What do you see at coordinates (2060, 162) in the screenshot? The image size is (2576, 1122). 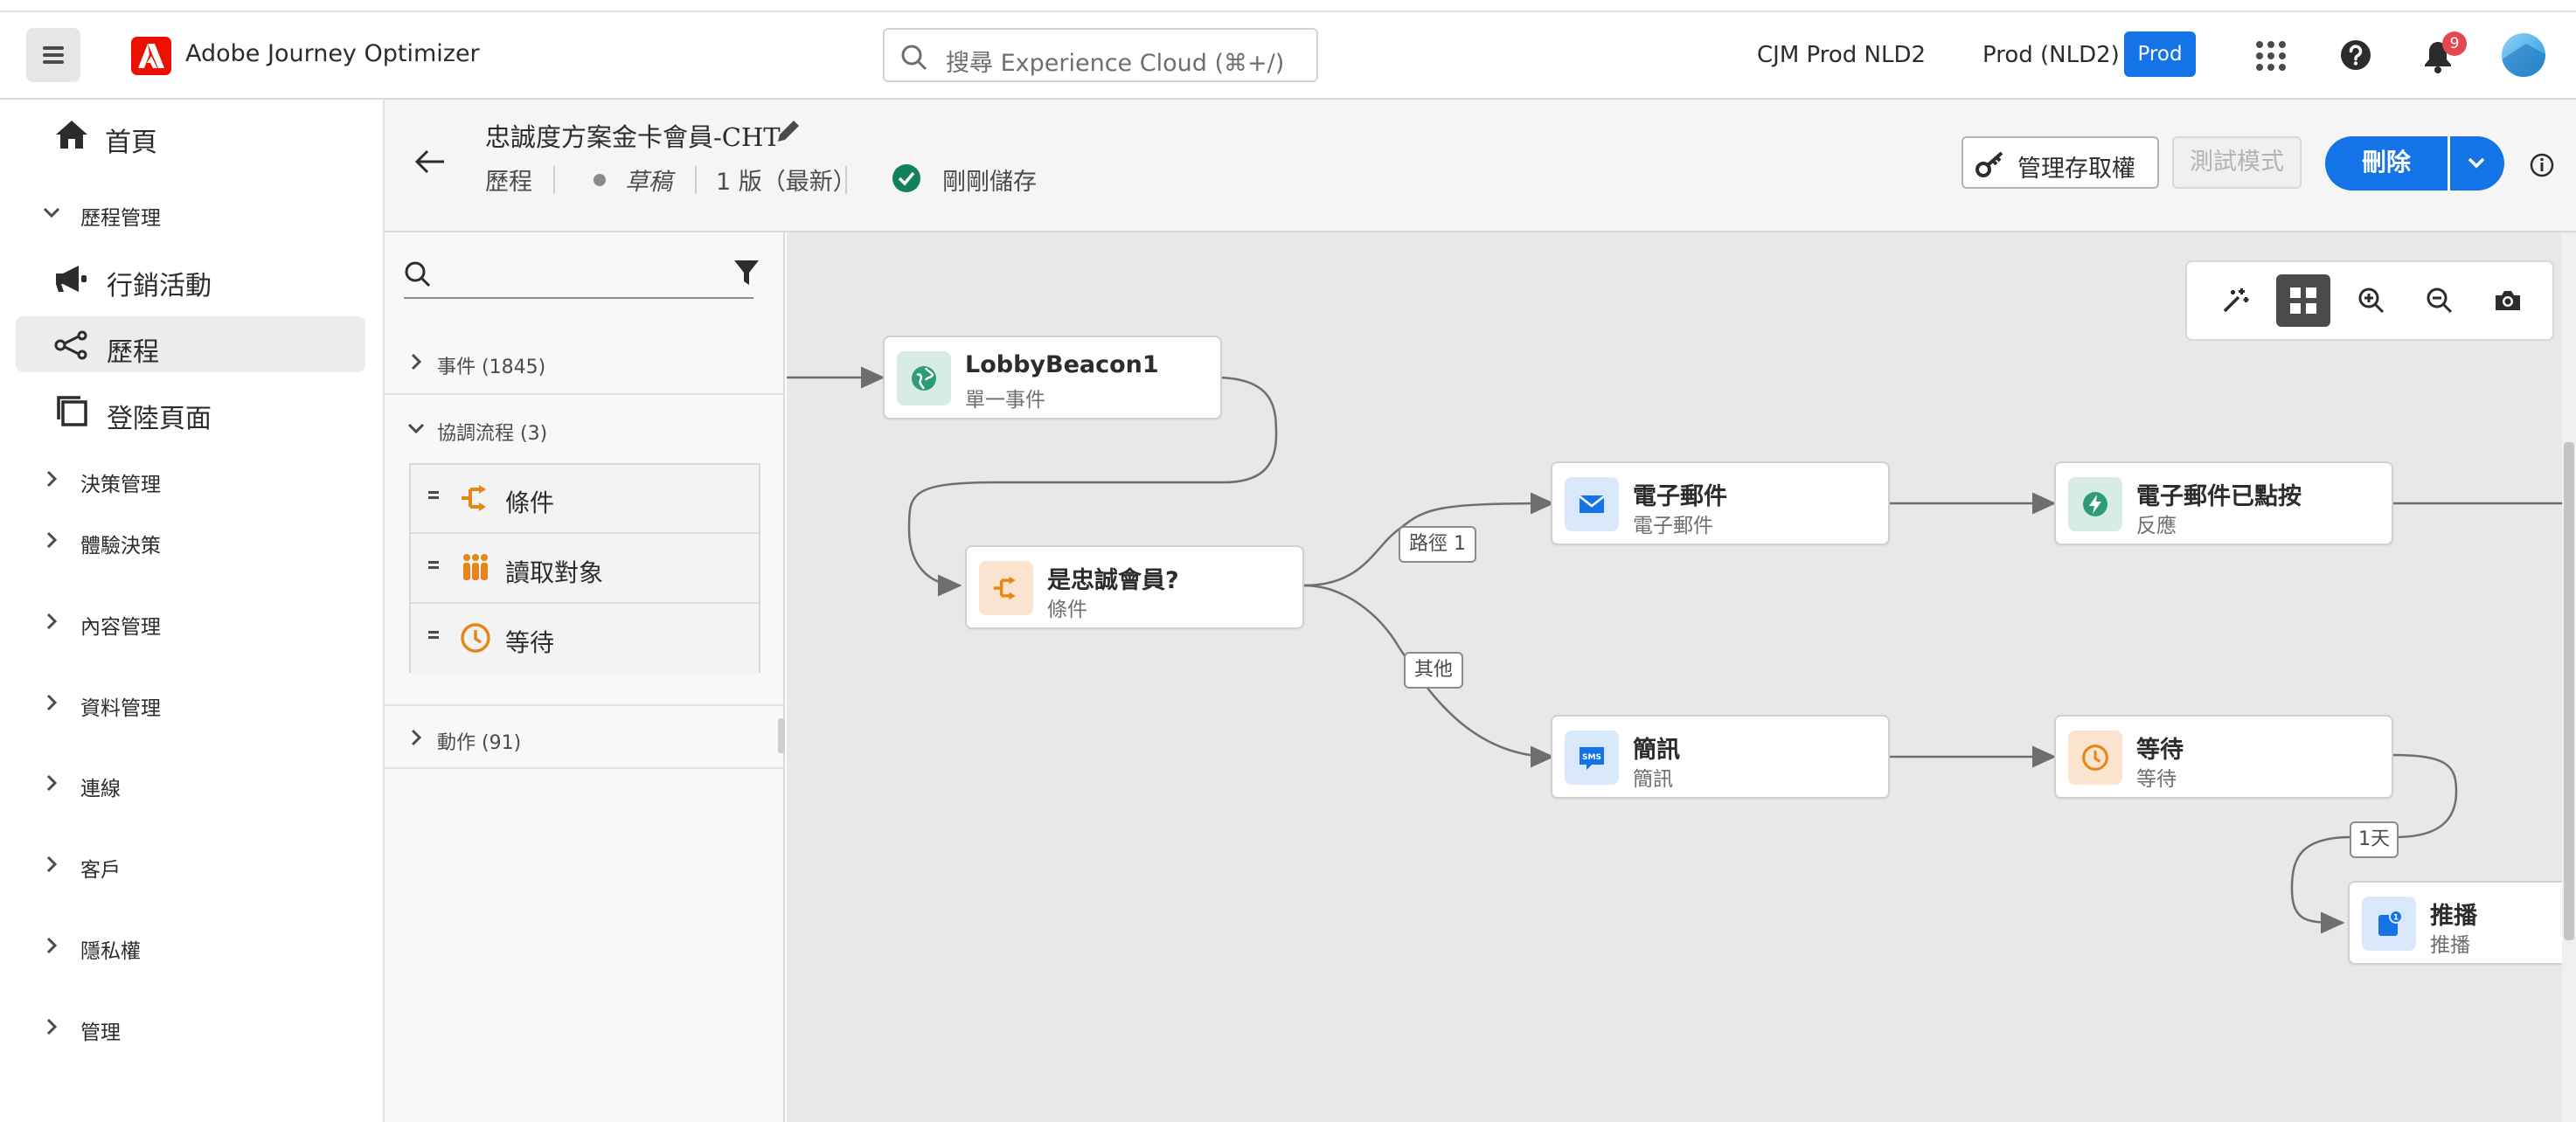 I see `manage-access-button: 管理存取權` at bounding box center [2060, 162].